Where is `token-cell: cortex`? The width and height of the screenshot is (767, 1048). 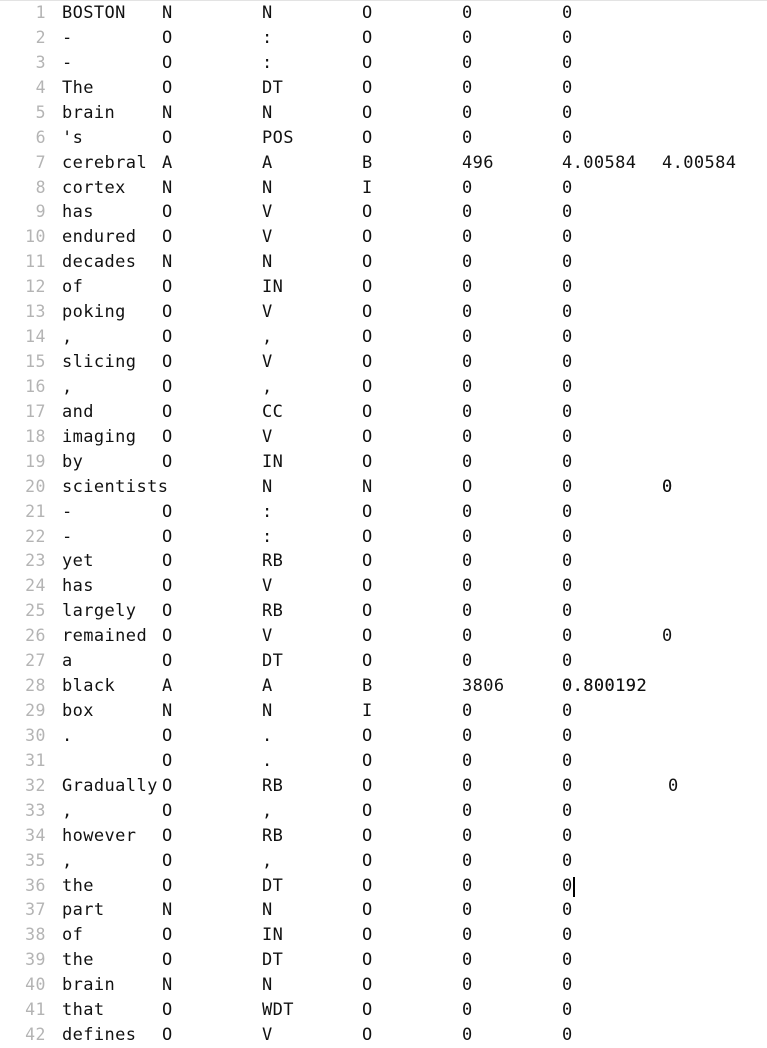
token-cell: cortex is located at coordinates (94, 188).